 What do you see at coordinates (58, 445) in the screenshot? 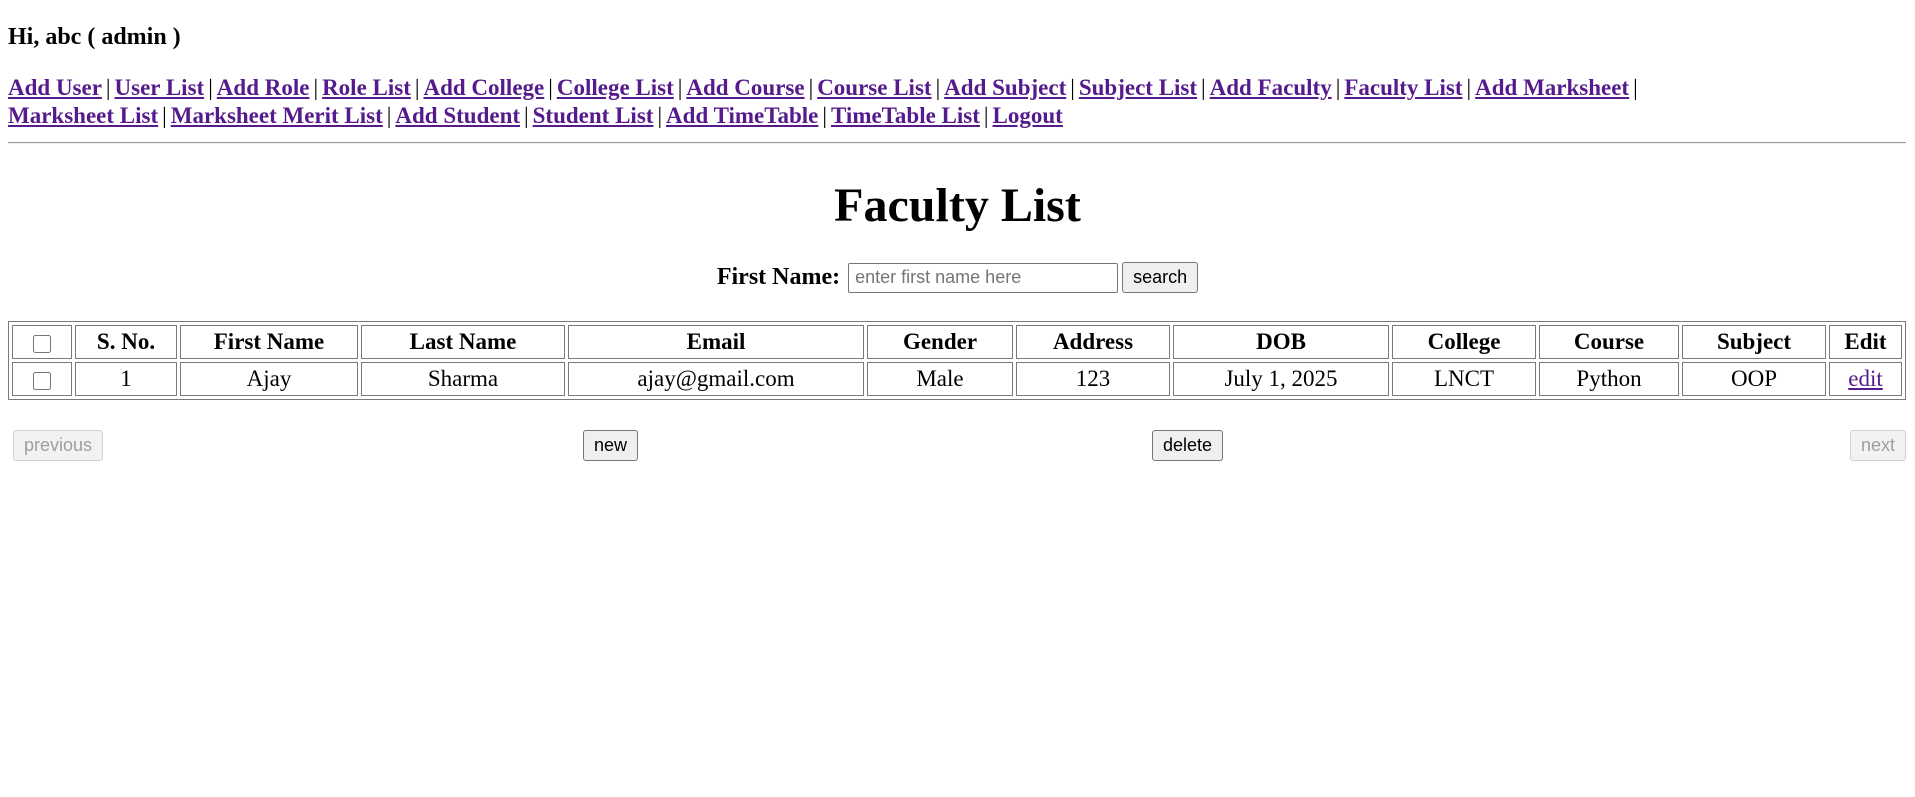
I see `previous-button: previous` at bounding box center [58, 445].